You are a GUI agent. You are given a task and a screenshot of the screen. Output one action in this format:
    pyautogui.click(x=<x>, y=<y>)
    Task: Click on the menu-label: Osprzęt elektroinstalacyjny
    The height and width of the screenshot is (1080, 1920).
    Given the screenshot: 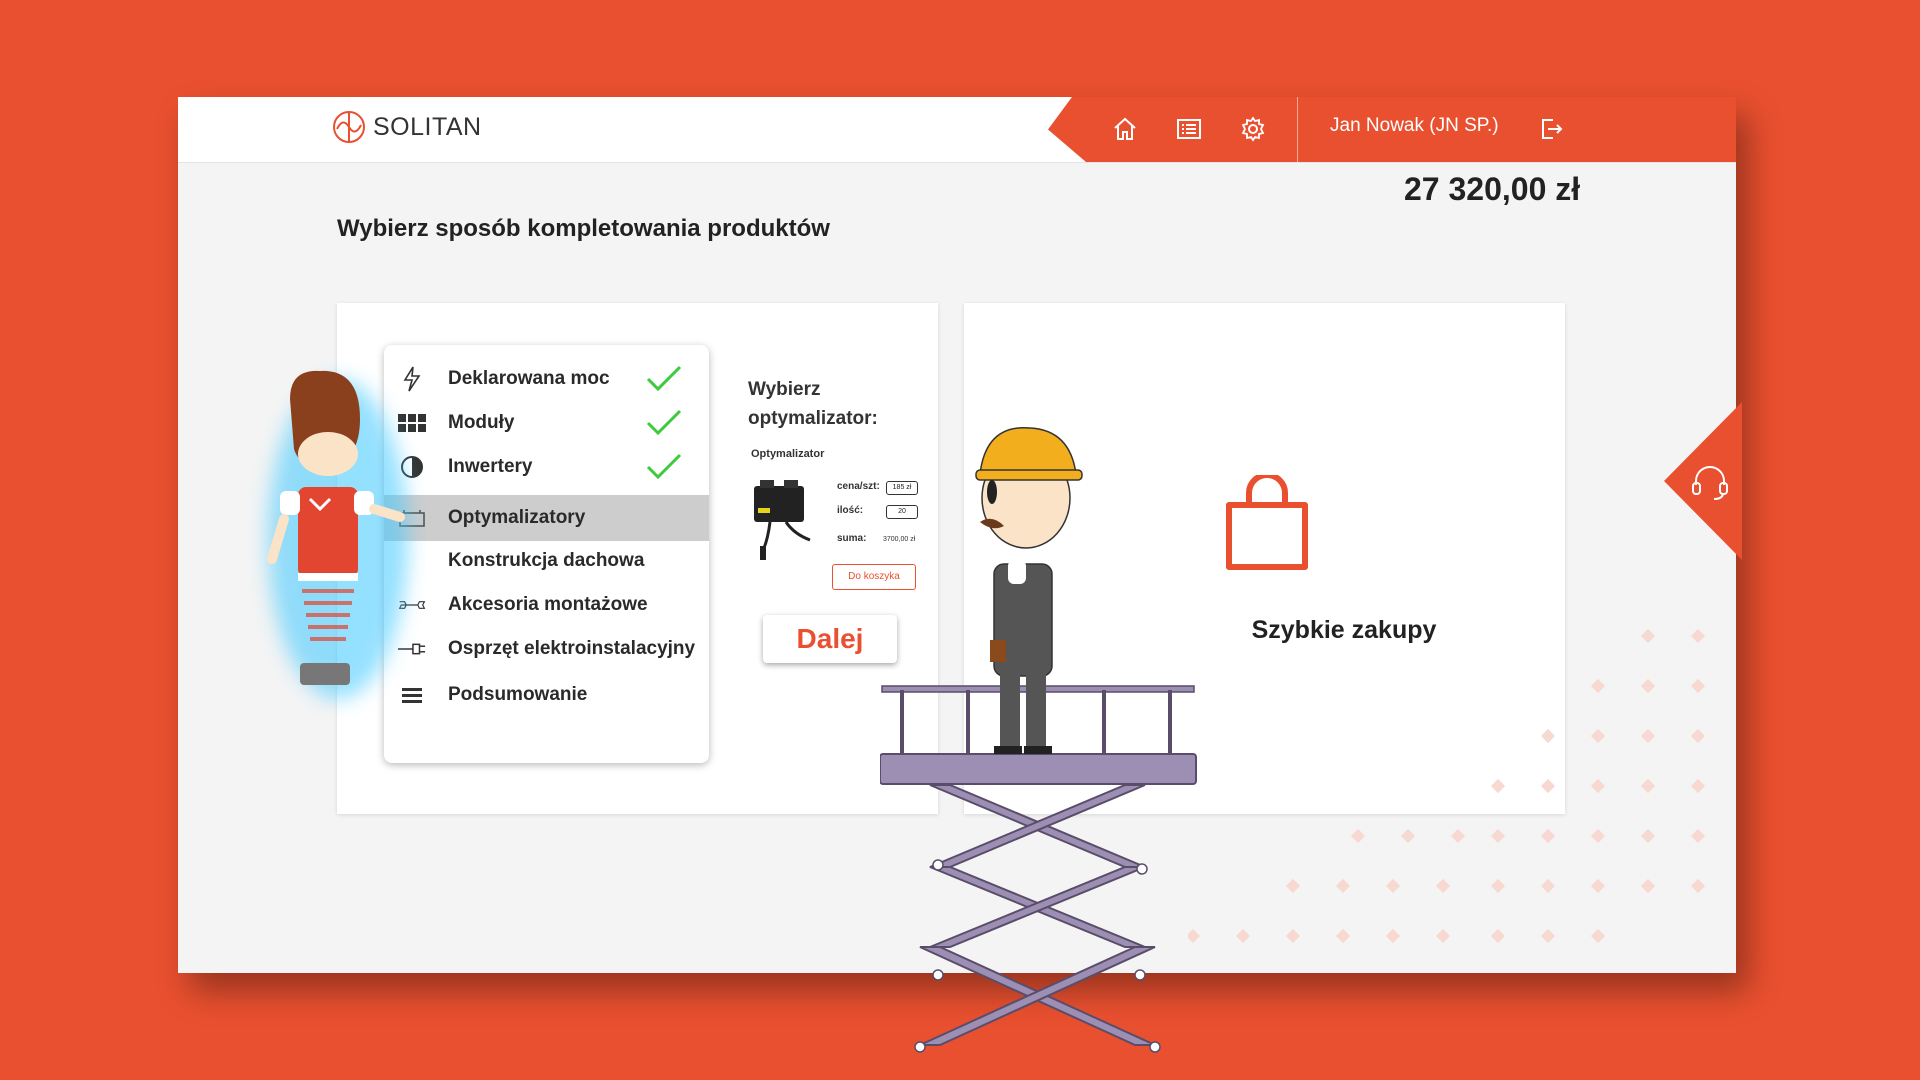 What is the action you would take?
    pyautogui.click(x=572, y=648)
    